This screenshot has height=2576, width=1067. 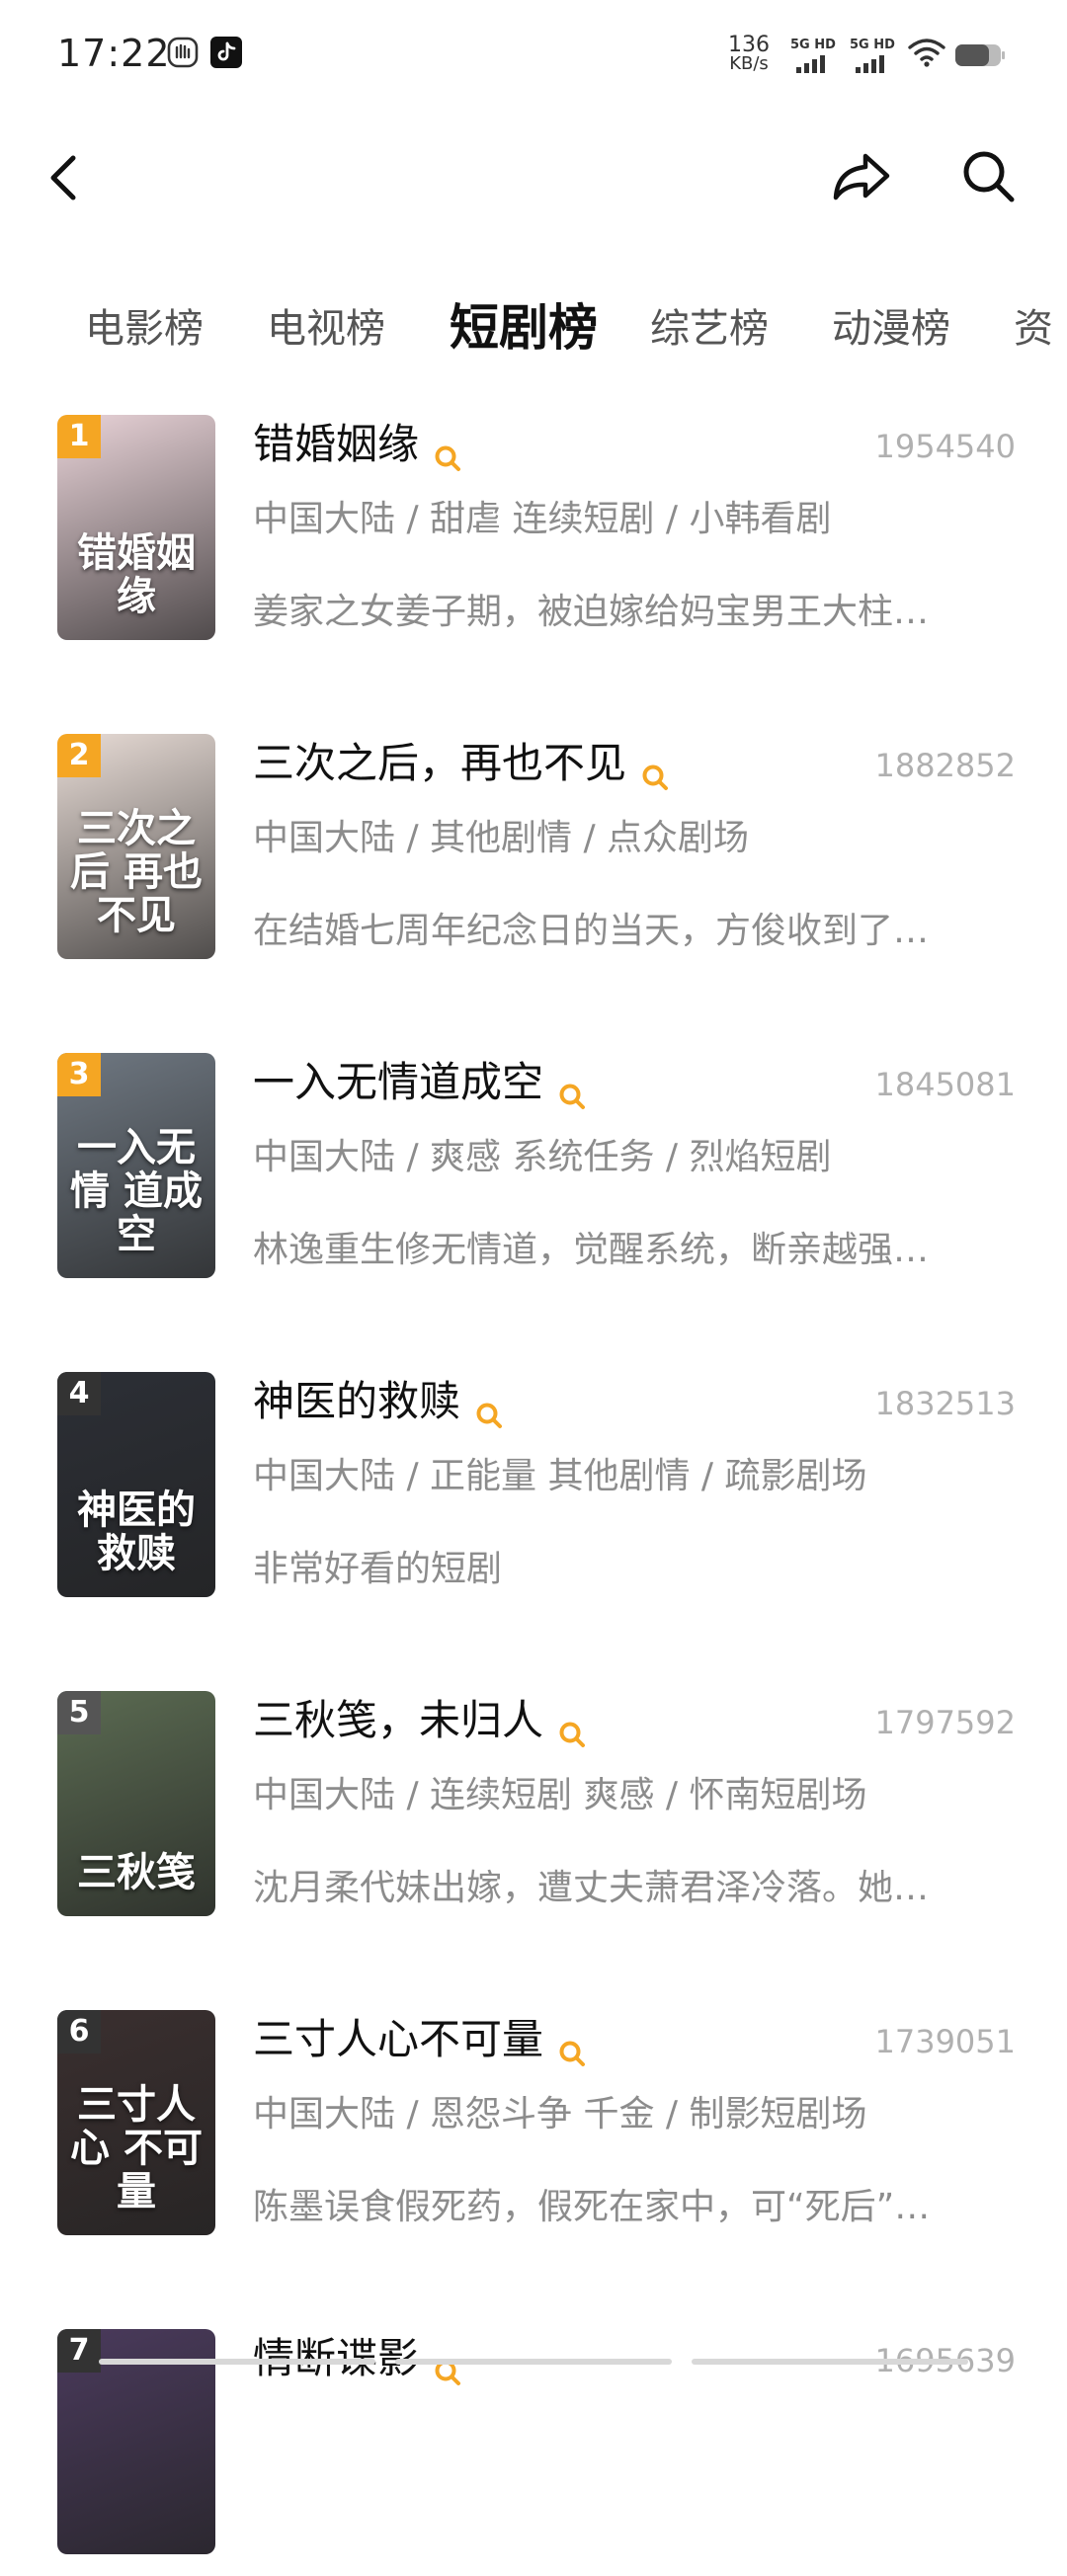 What do you see at coordinates (945, 1084) in the screenshot?
I see `heat-score: 1845081` at bounding box center [945, 1084].